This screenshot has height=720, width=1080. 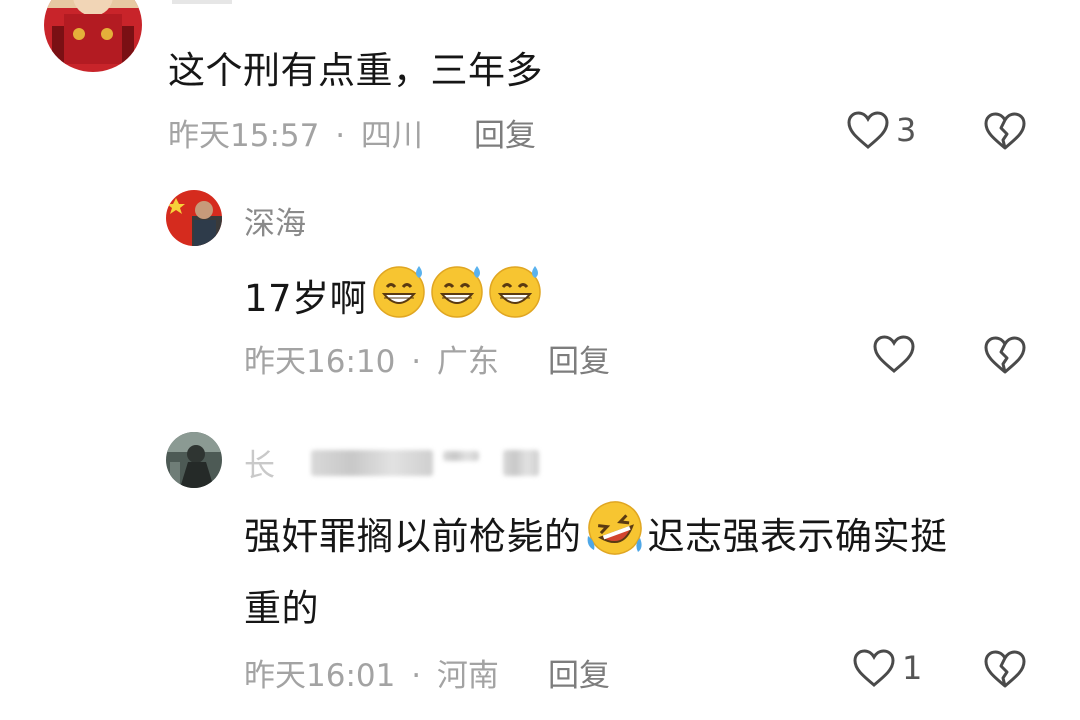 What do you see at coordinates (306, 298) in the screenshot?
I see `reply1-text: 17岁啊` at bounding box center [306, 298].